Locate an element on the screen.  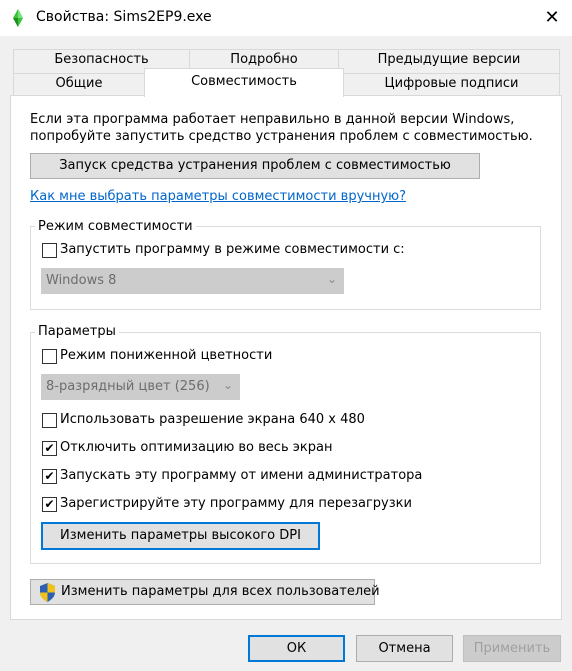
compat-mode-checkbox is located at coordinates (49, 250).